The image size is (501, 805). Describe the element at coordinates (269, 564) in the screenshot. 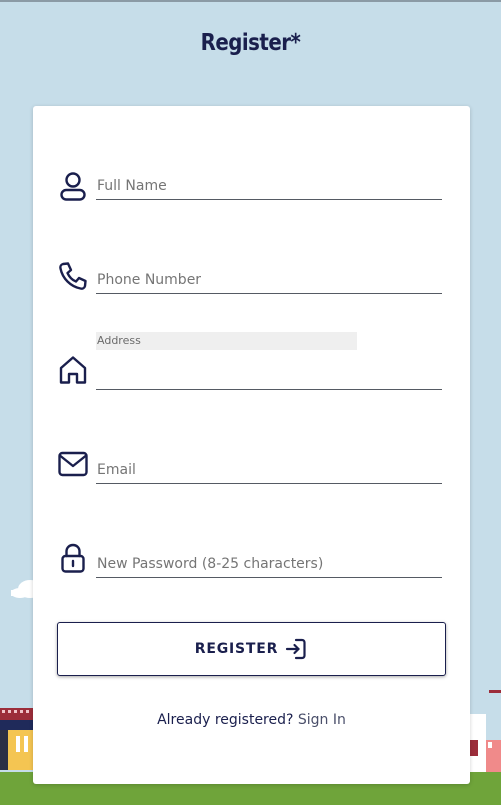

I see `new-password-input` at that location.